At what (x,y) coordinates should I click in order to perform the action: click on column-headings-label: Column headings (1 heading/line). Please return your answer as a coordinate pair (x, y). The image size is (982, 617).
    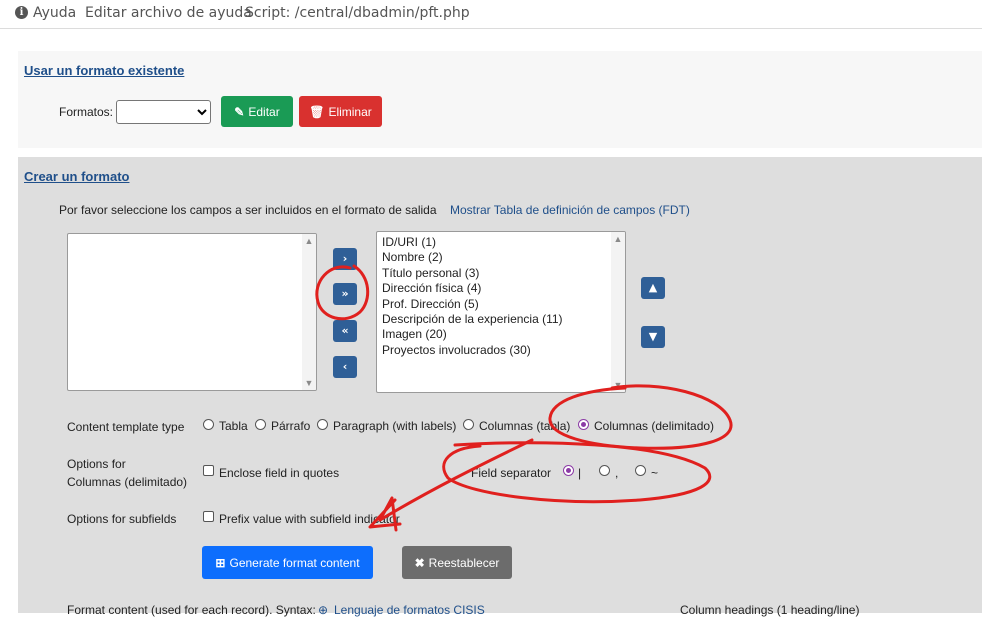
    Looking at the image, I should click on (770, 610).